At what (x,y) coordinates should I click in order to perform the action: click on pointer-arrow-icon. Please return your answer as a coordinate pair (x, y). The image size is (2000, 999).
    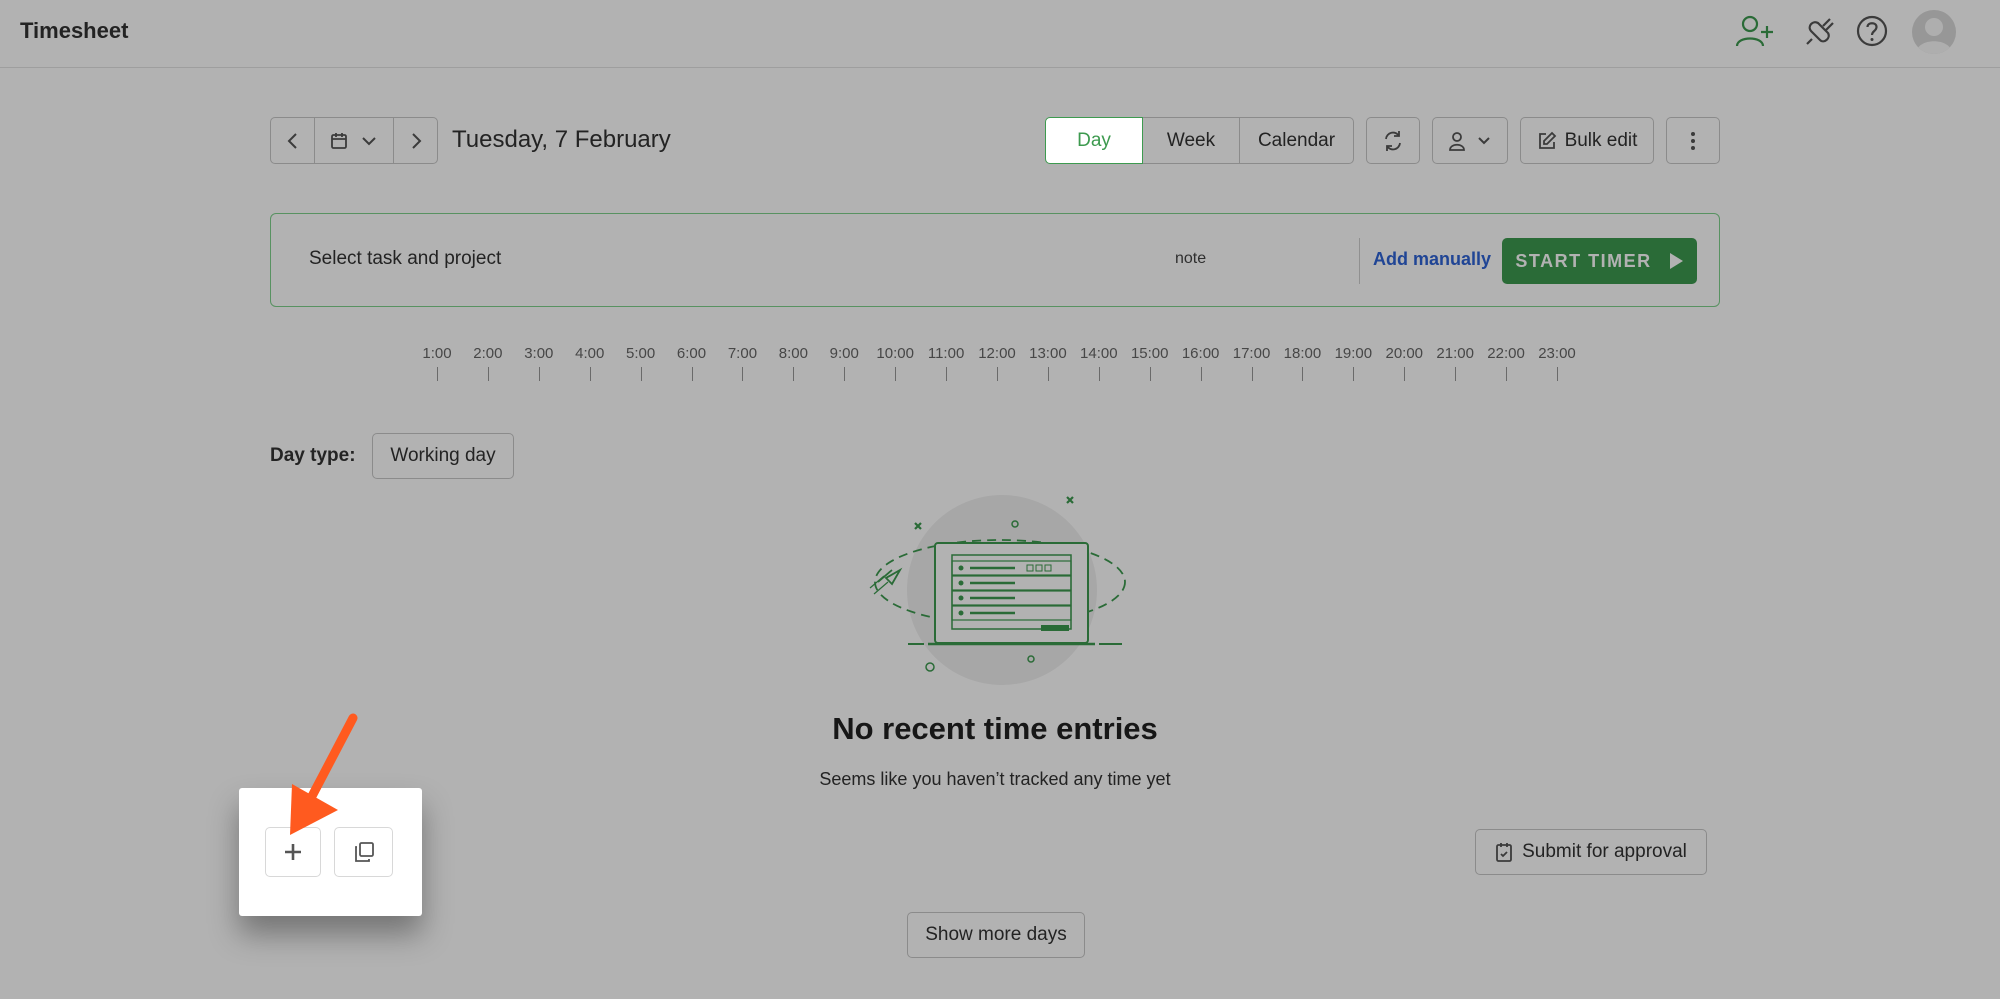
    Looking at the image, I should click on (320, 777).